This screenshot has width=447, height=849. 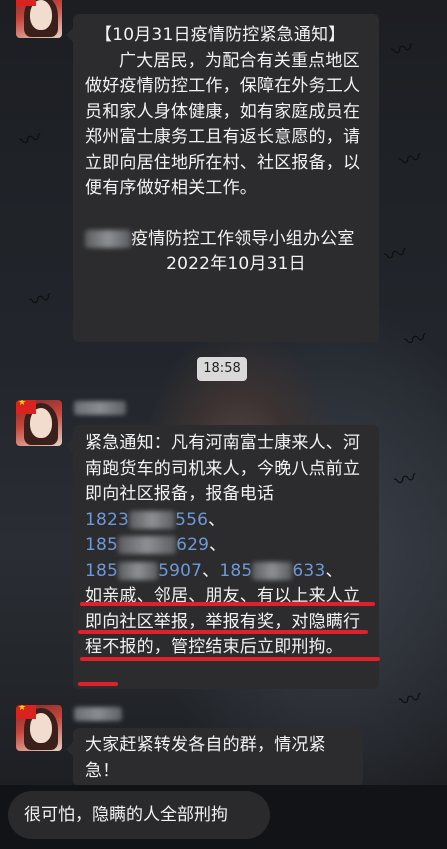 I want to click on reply-bubble: 很可怕，隐瞒的人全部刑拘, so click(x=139, y=815).